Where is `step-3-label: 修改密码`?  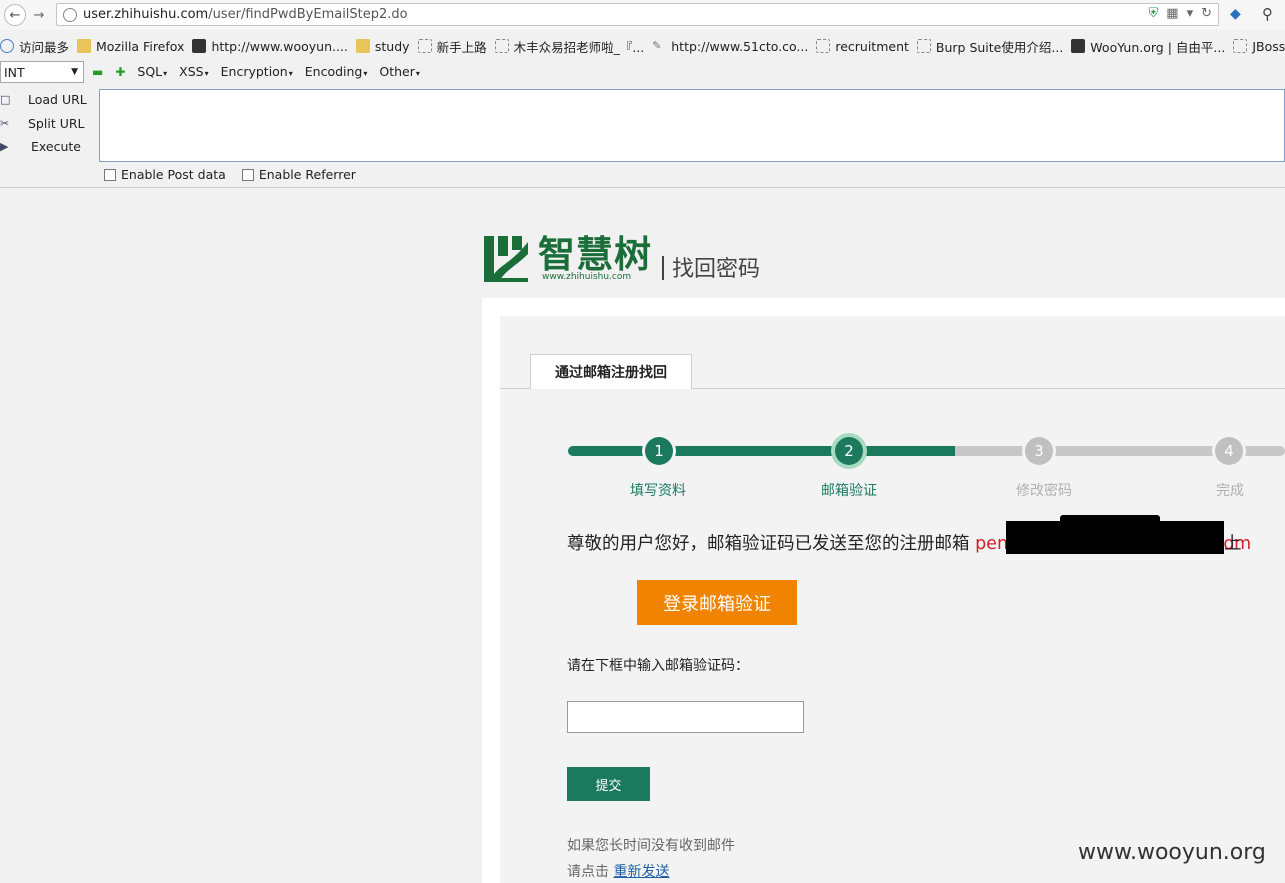 step-3-label: 修改密码 is located at coordinates (1044, 491).